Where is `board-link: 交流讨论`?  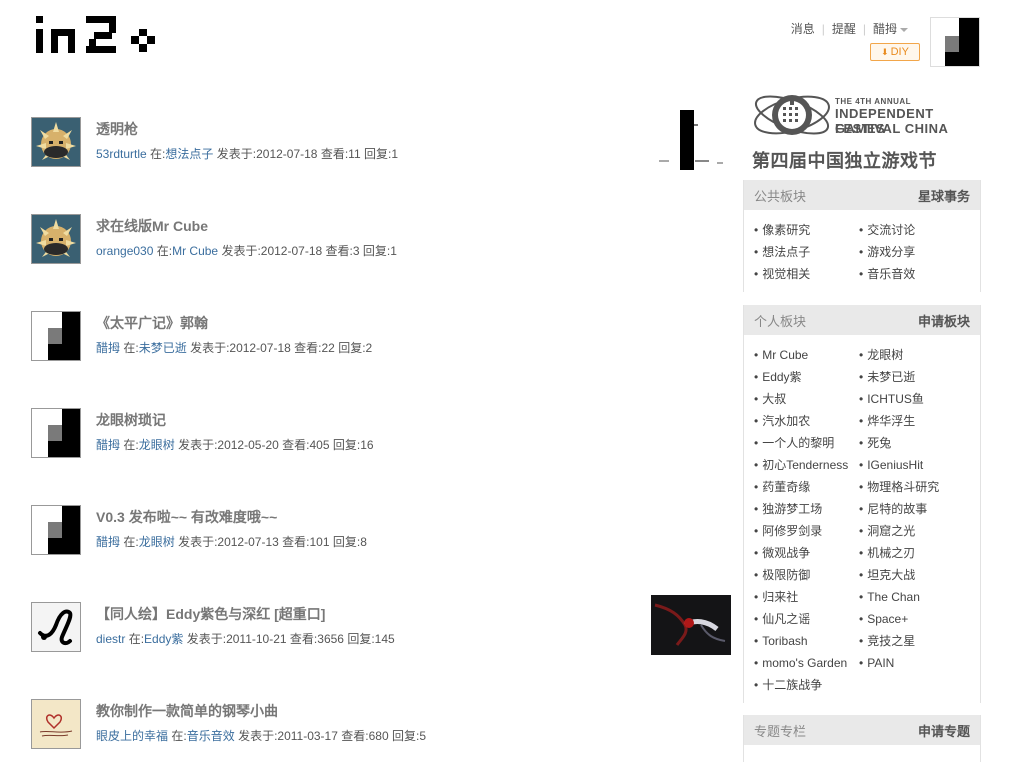 board-link: 交流讨论 is located at coordinates (911, 230).